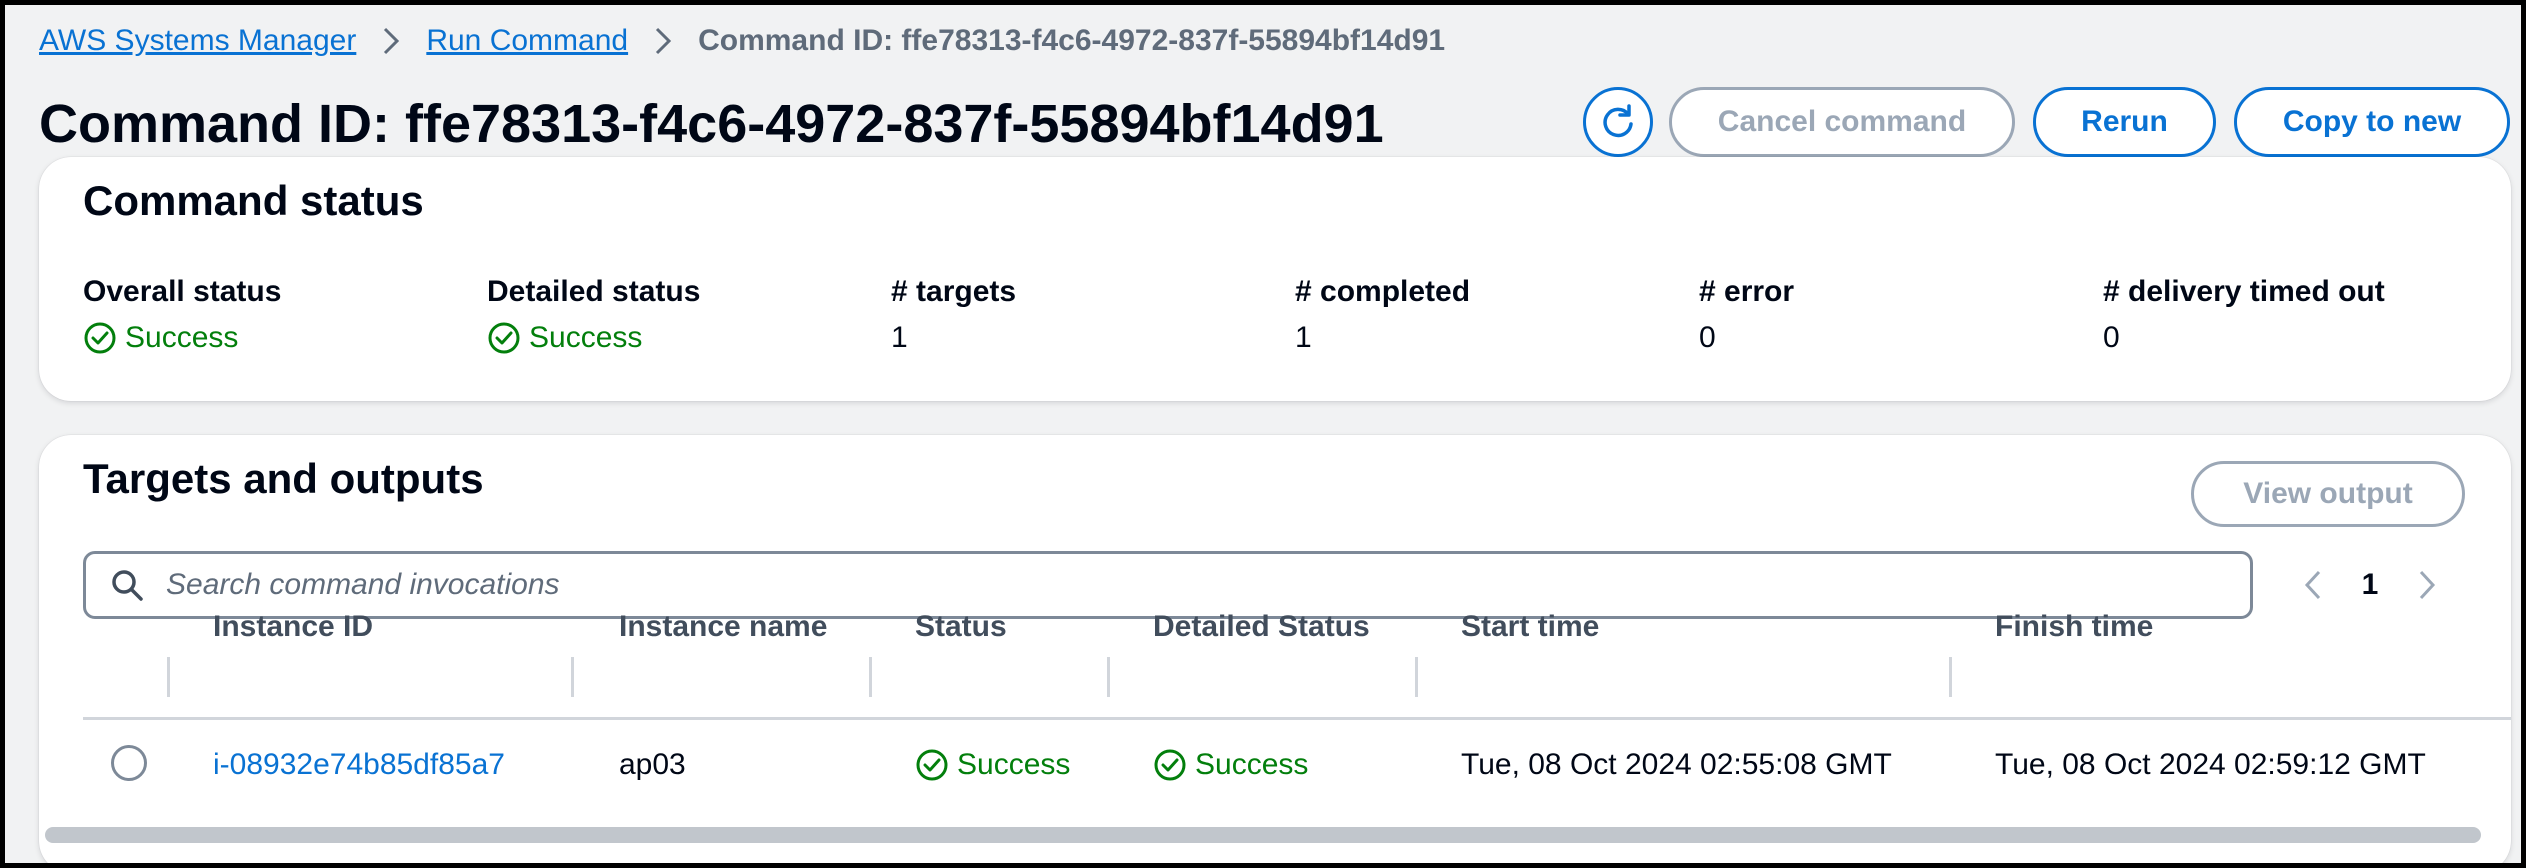 This screenshot has width=2526, height=868. Describe the element at coordinates (723, 627) in the screenshot. I see `column-header-instance-name: Instance name` at that location.